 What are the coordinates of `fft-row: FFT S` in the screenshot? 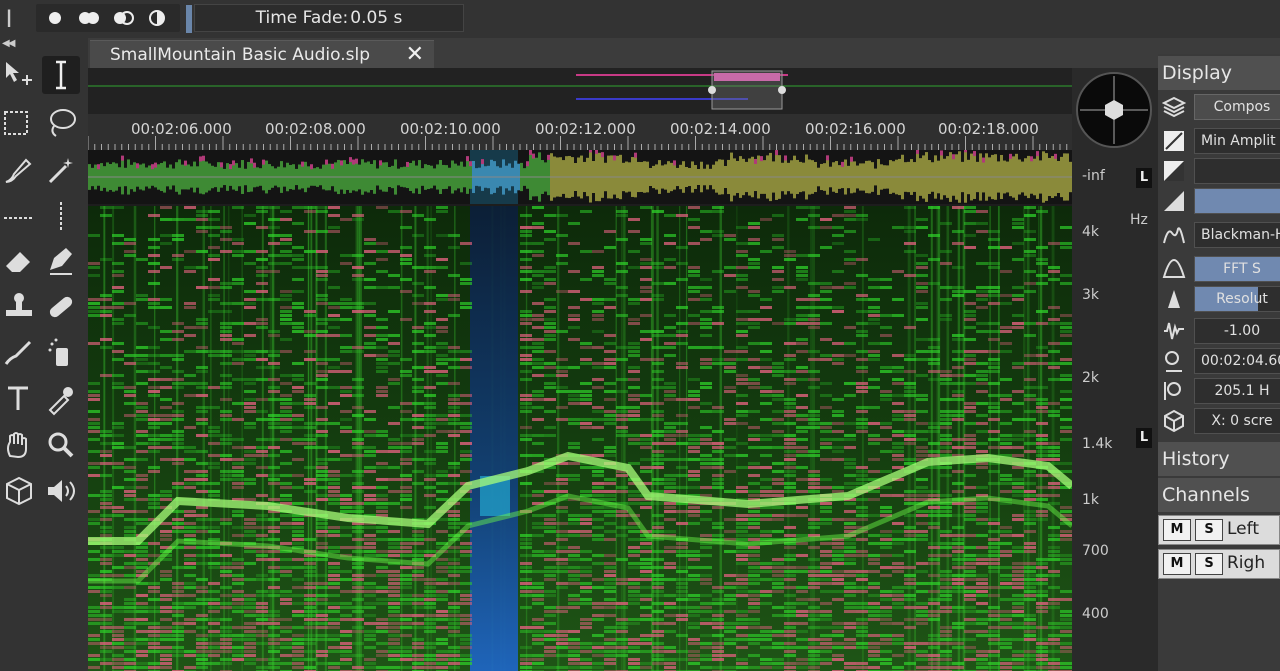 It's located at (1219, 269).